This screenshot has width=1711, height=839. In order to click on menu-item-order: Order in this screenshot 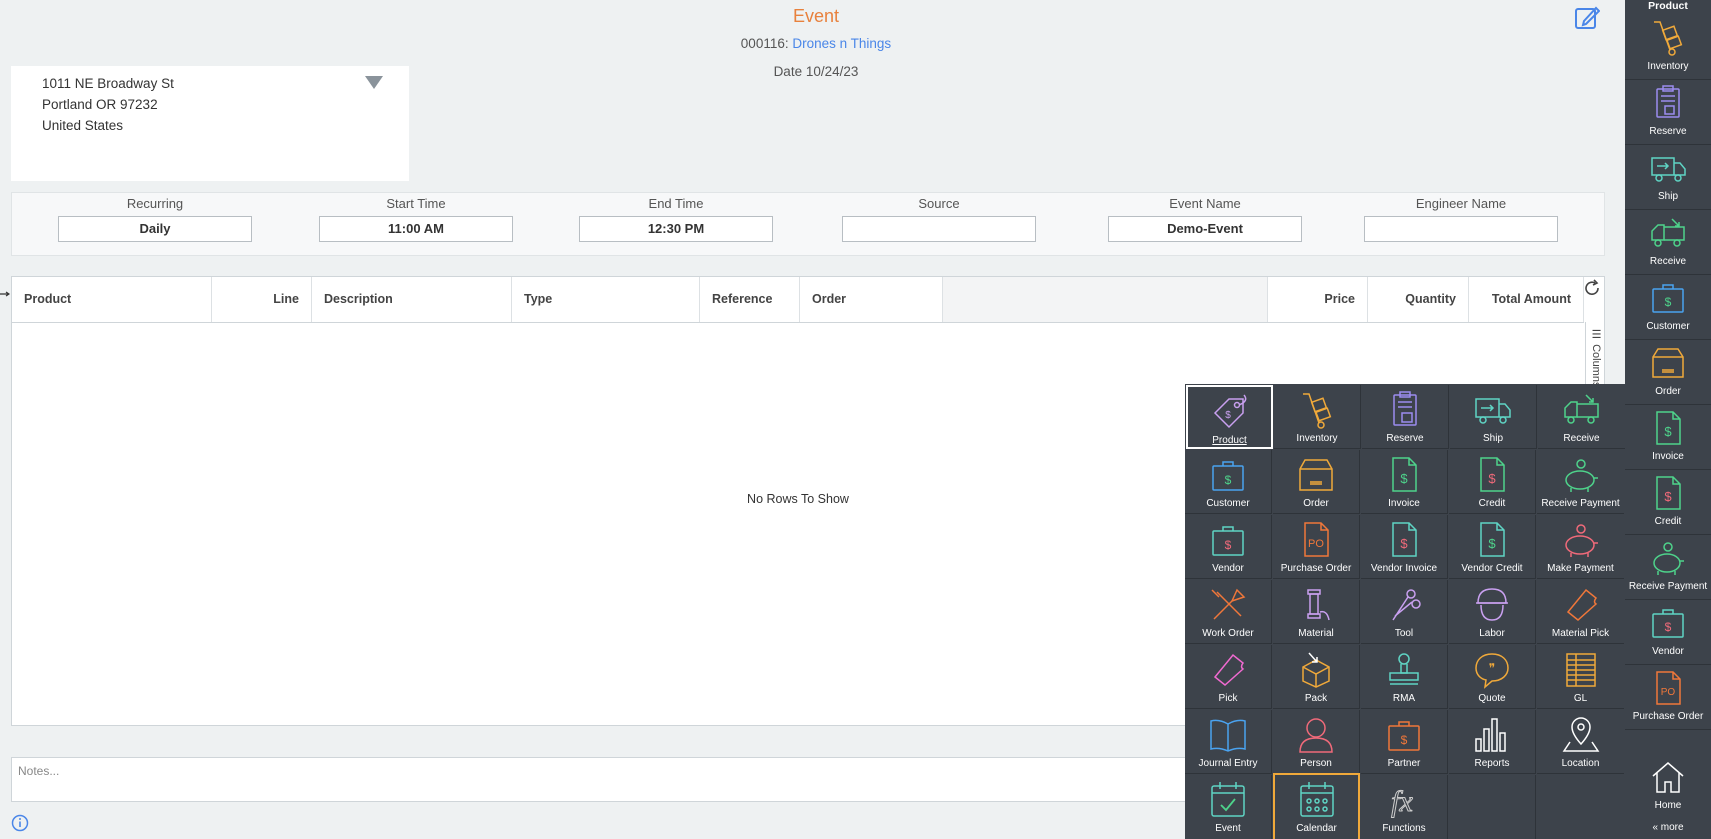, I will do `click(1316, 482)`.